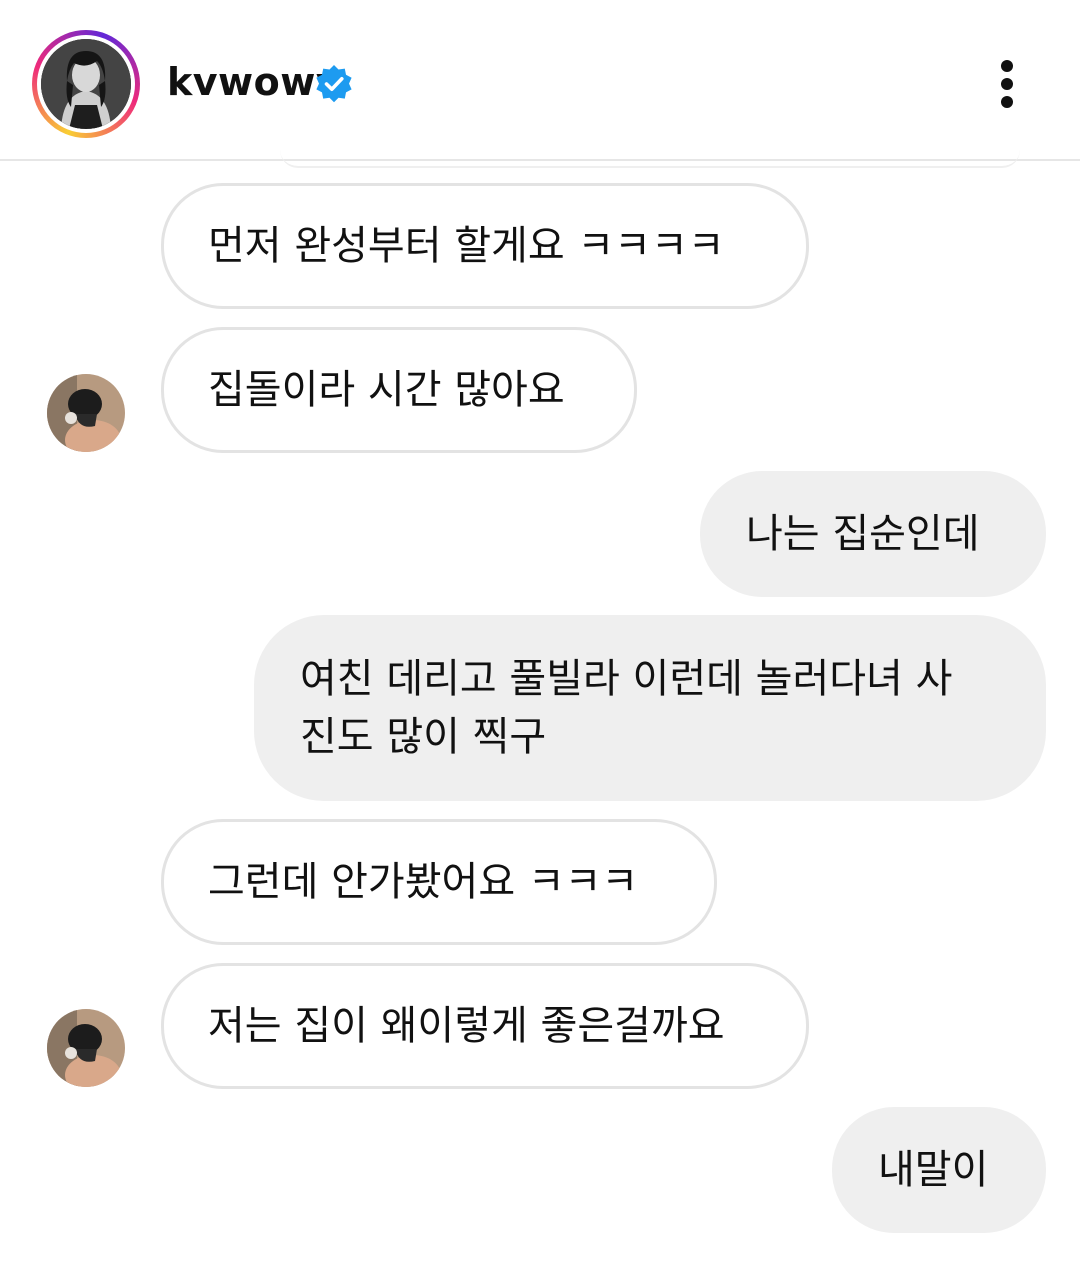 This screenshot has width=1080, height=1262. I want to click on story-ring, so click(86, 84).